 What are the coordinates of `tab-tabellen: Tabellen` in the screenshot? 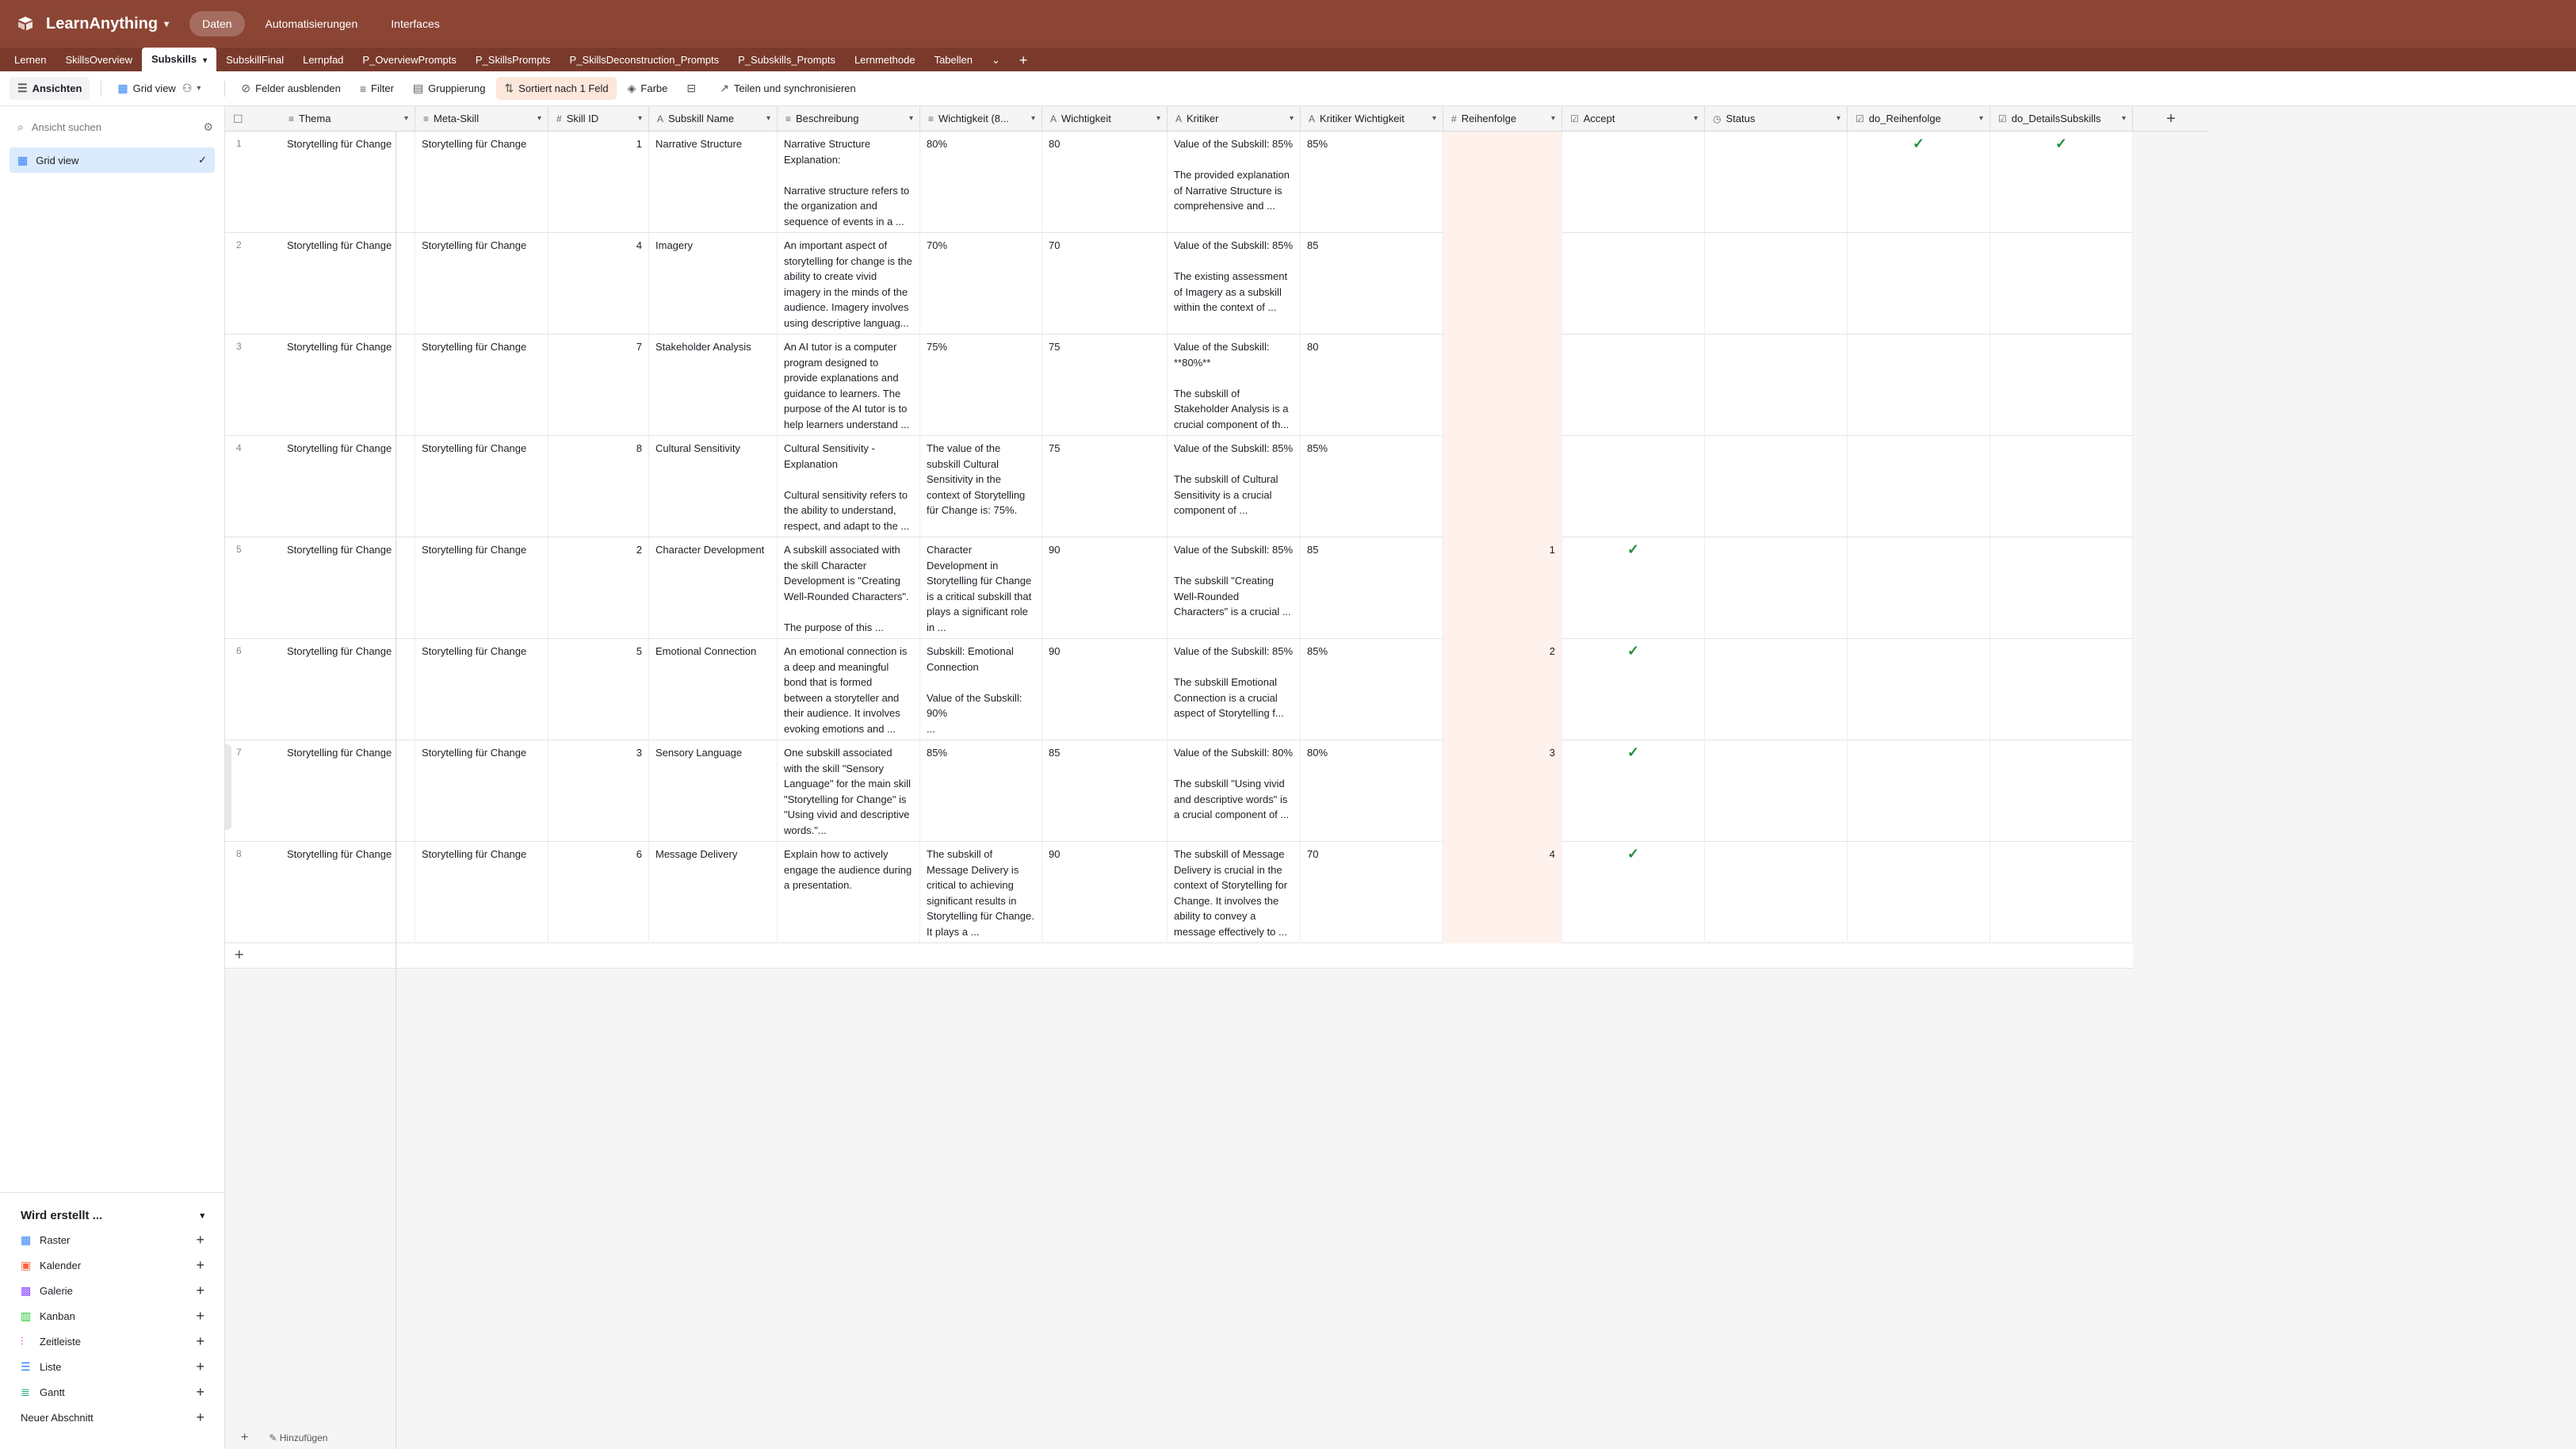 It's located at (954, 60).